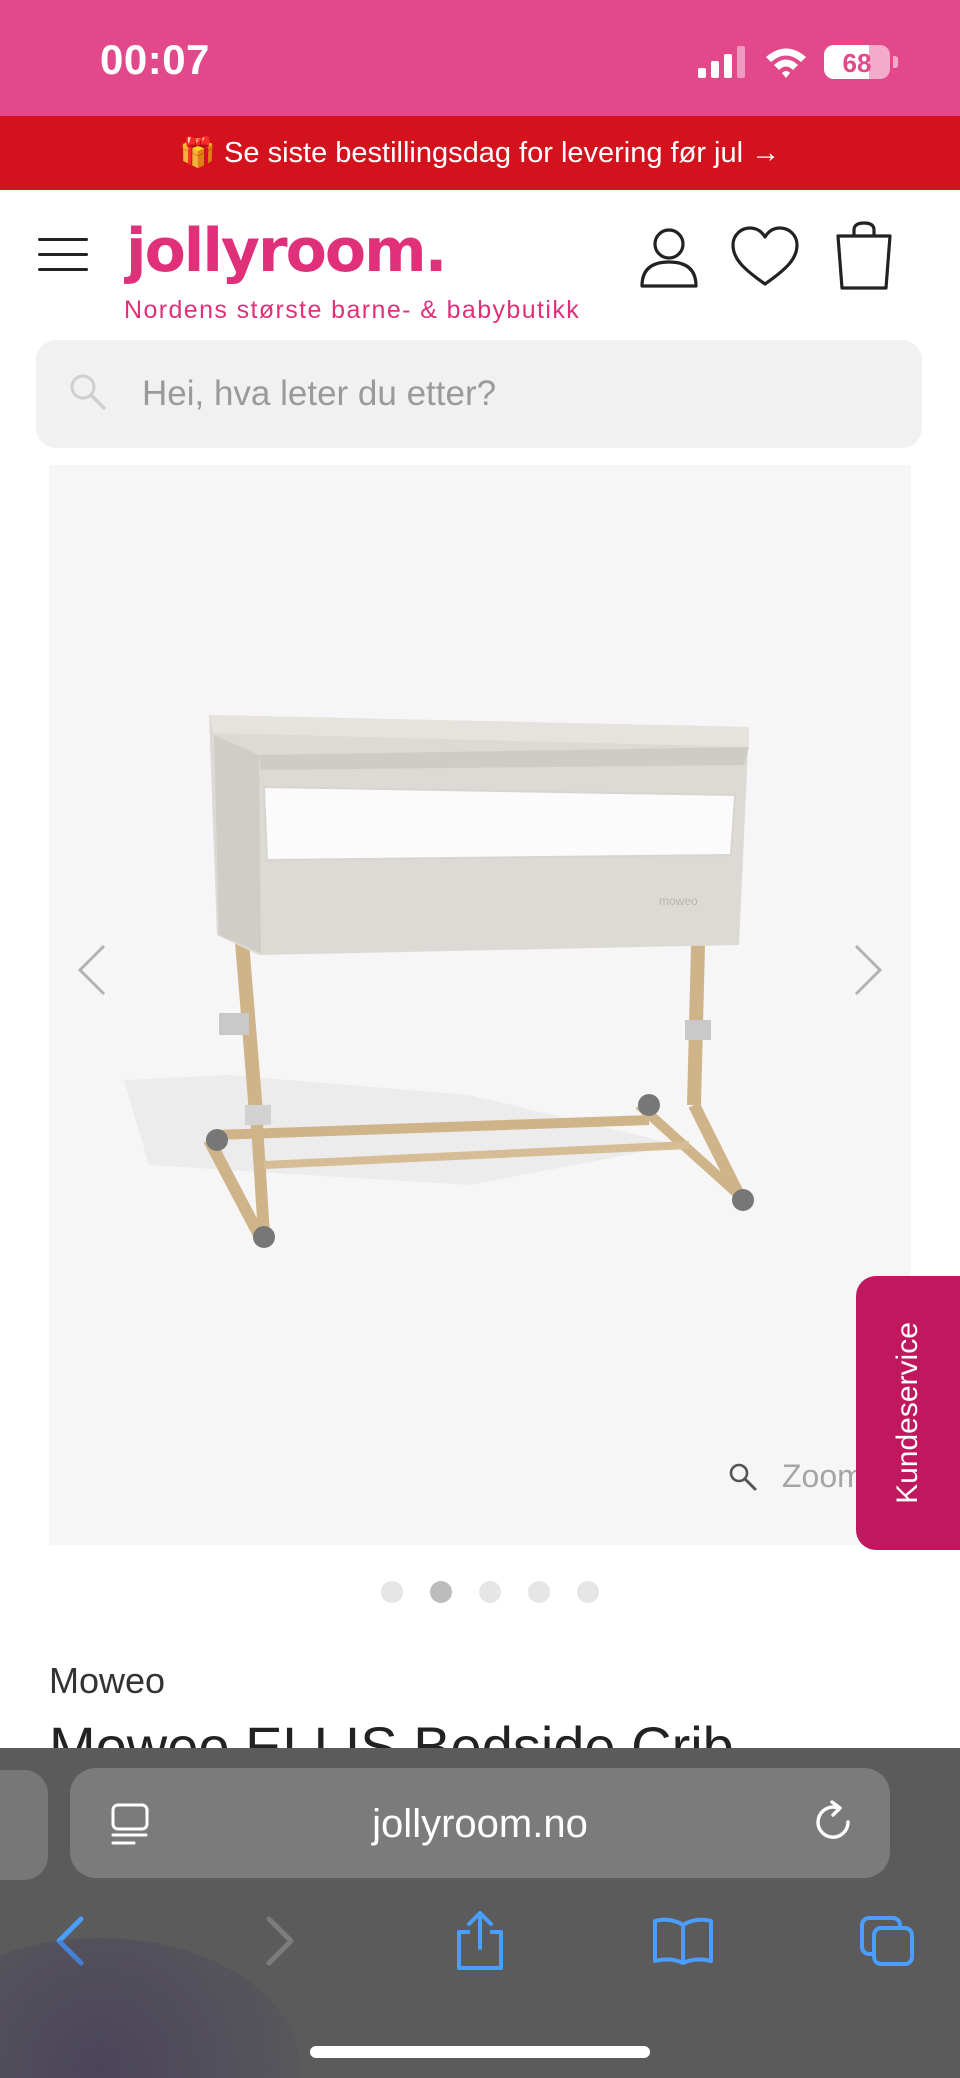 The width and height of the screenshot is (960, 2078). Describe the element at coordinates (721, 62) in the screenshot. I see `cellular-signal-icon` at that location.